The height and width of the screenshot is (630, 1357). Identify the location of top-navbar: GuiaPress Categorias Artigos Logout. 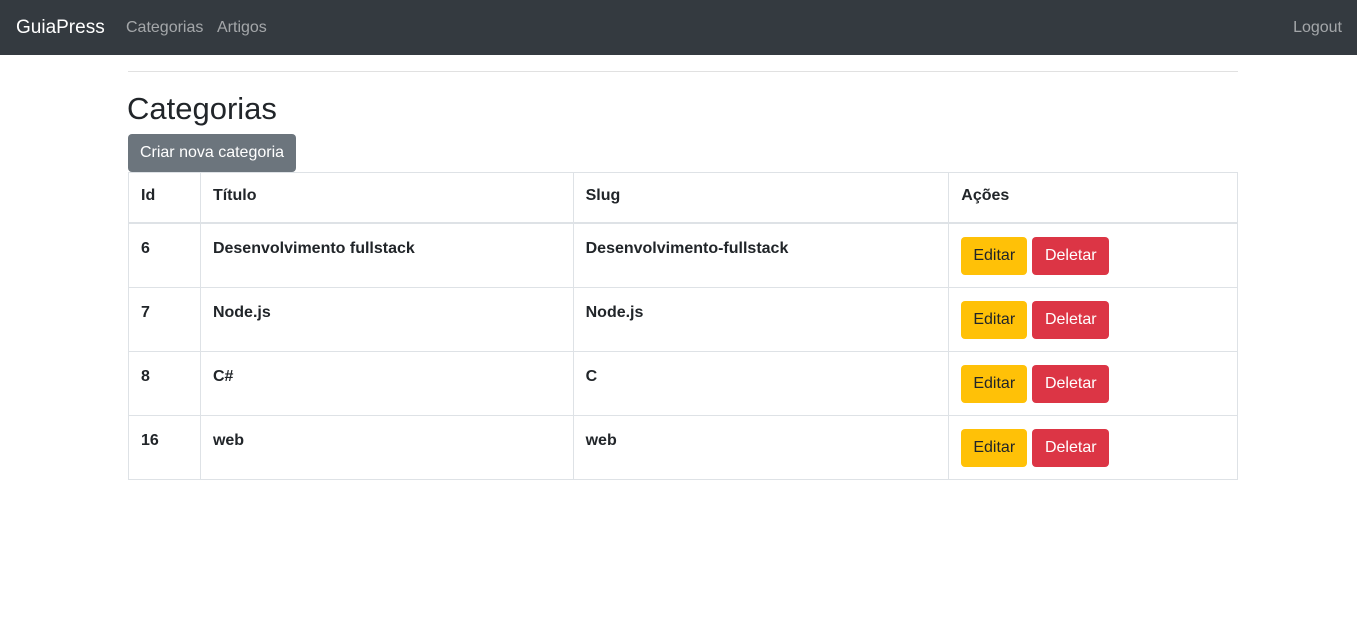
(678, 27).